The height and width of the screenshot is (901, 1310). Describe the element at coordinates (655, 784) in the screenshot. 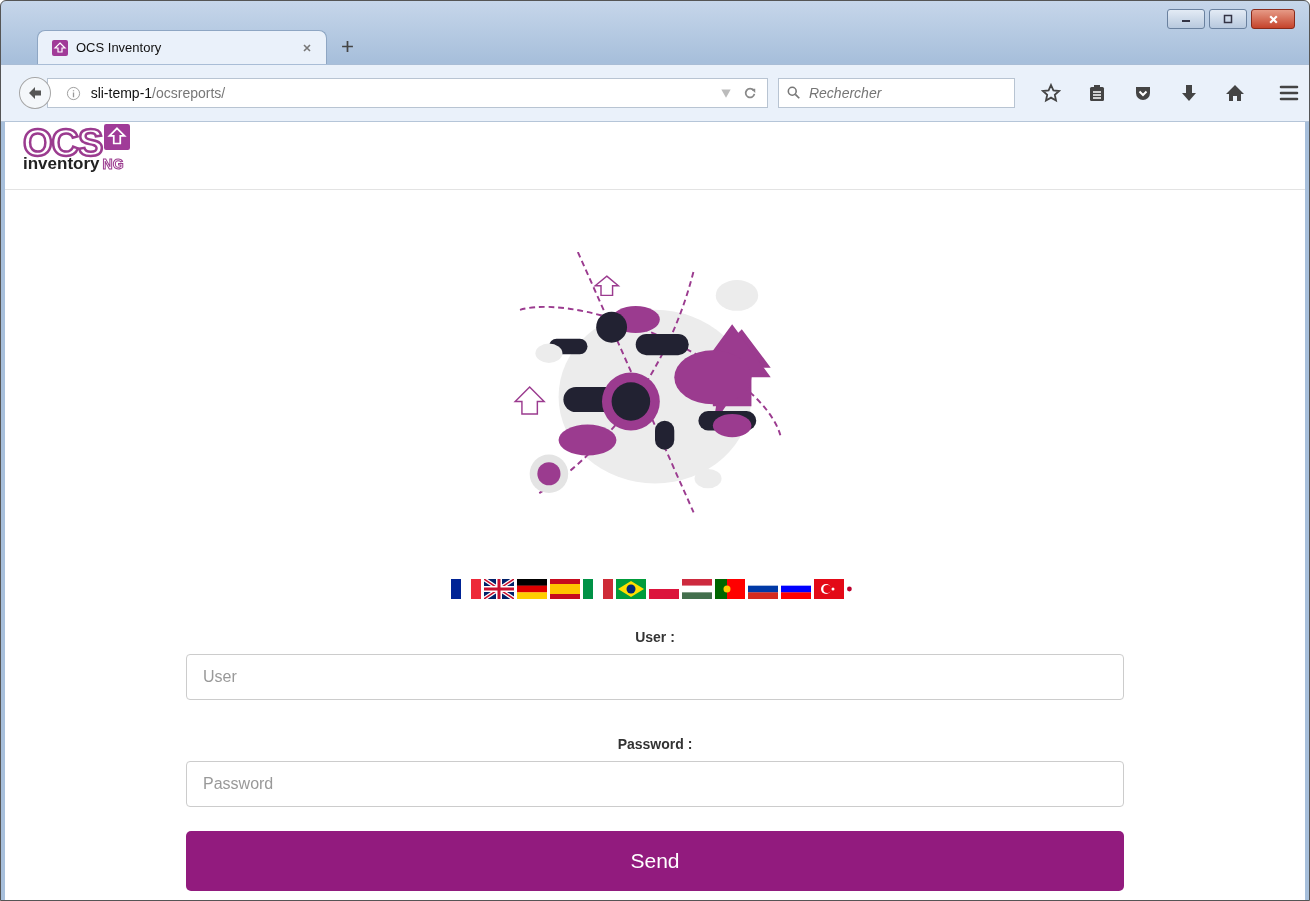

I see `password-field: Password` at that location.